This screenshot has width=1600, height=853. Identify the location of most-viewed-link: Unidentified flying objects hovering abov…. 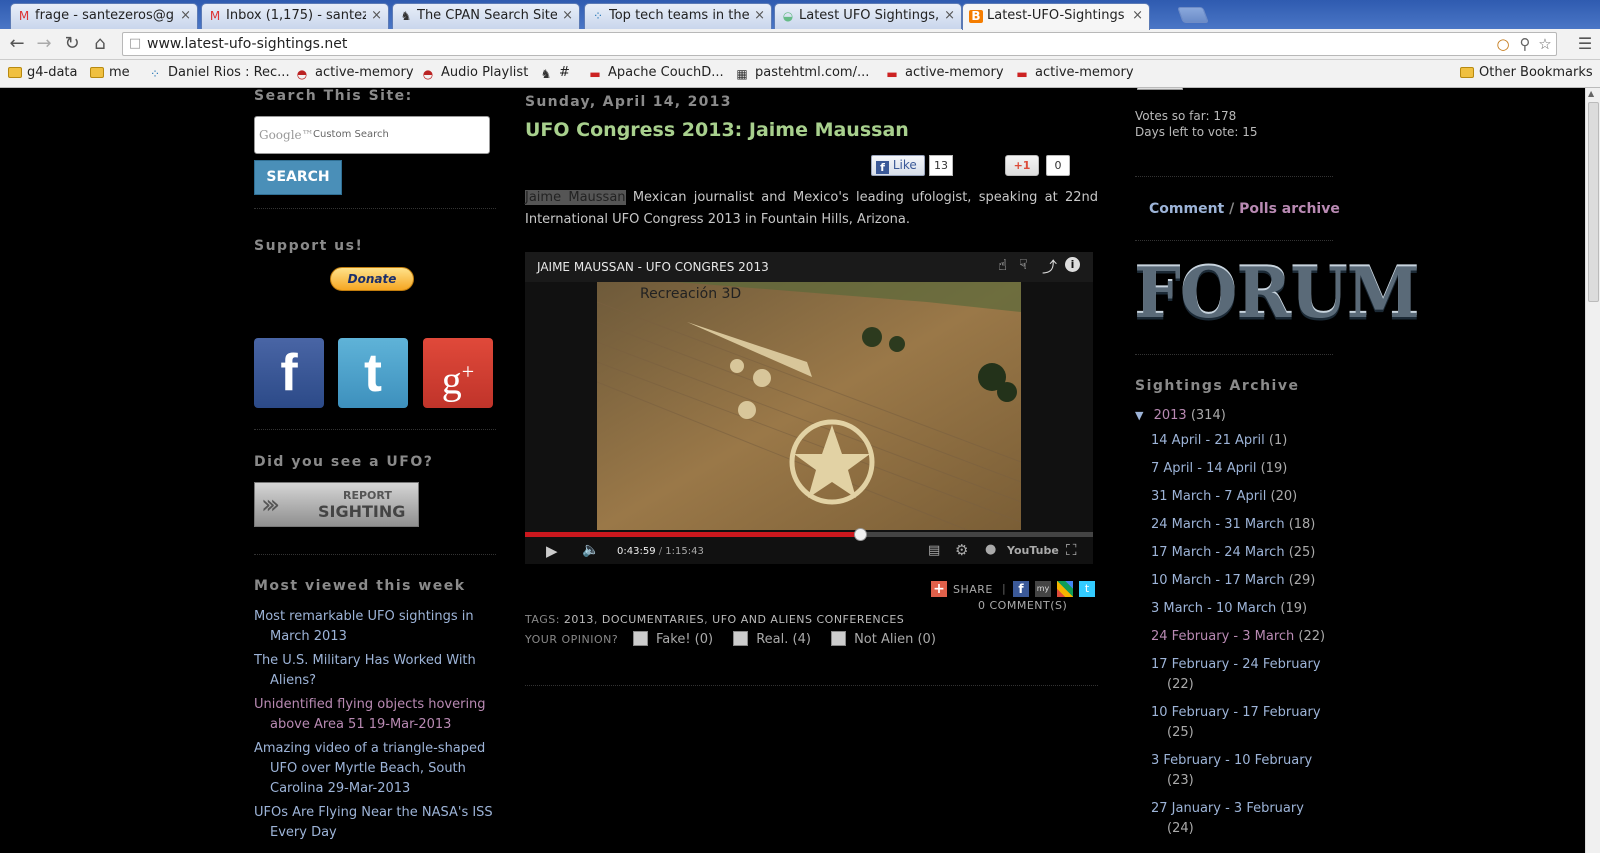
(379, 715).